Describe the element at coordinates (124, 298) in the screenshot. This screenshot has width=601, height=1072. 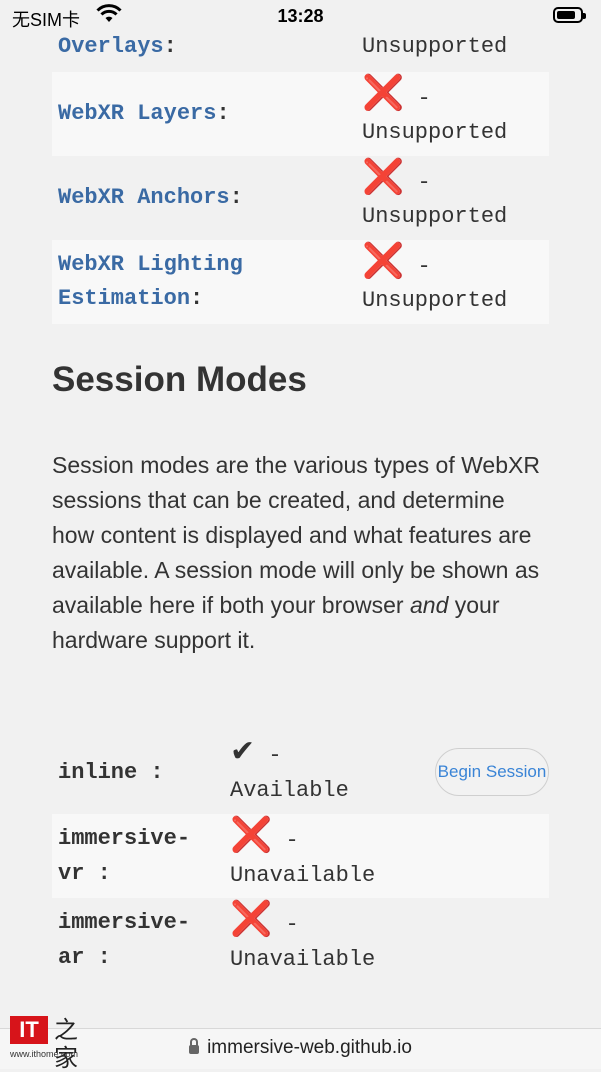
I see `feature-link-lighting-cont: Estimation` at that location.